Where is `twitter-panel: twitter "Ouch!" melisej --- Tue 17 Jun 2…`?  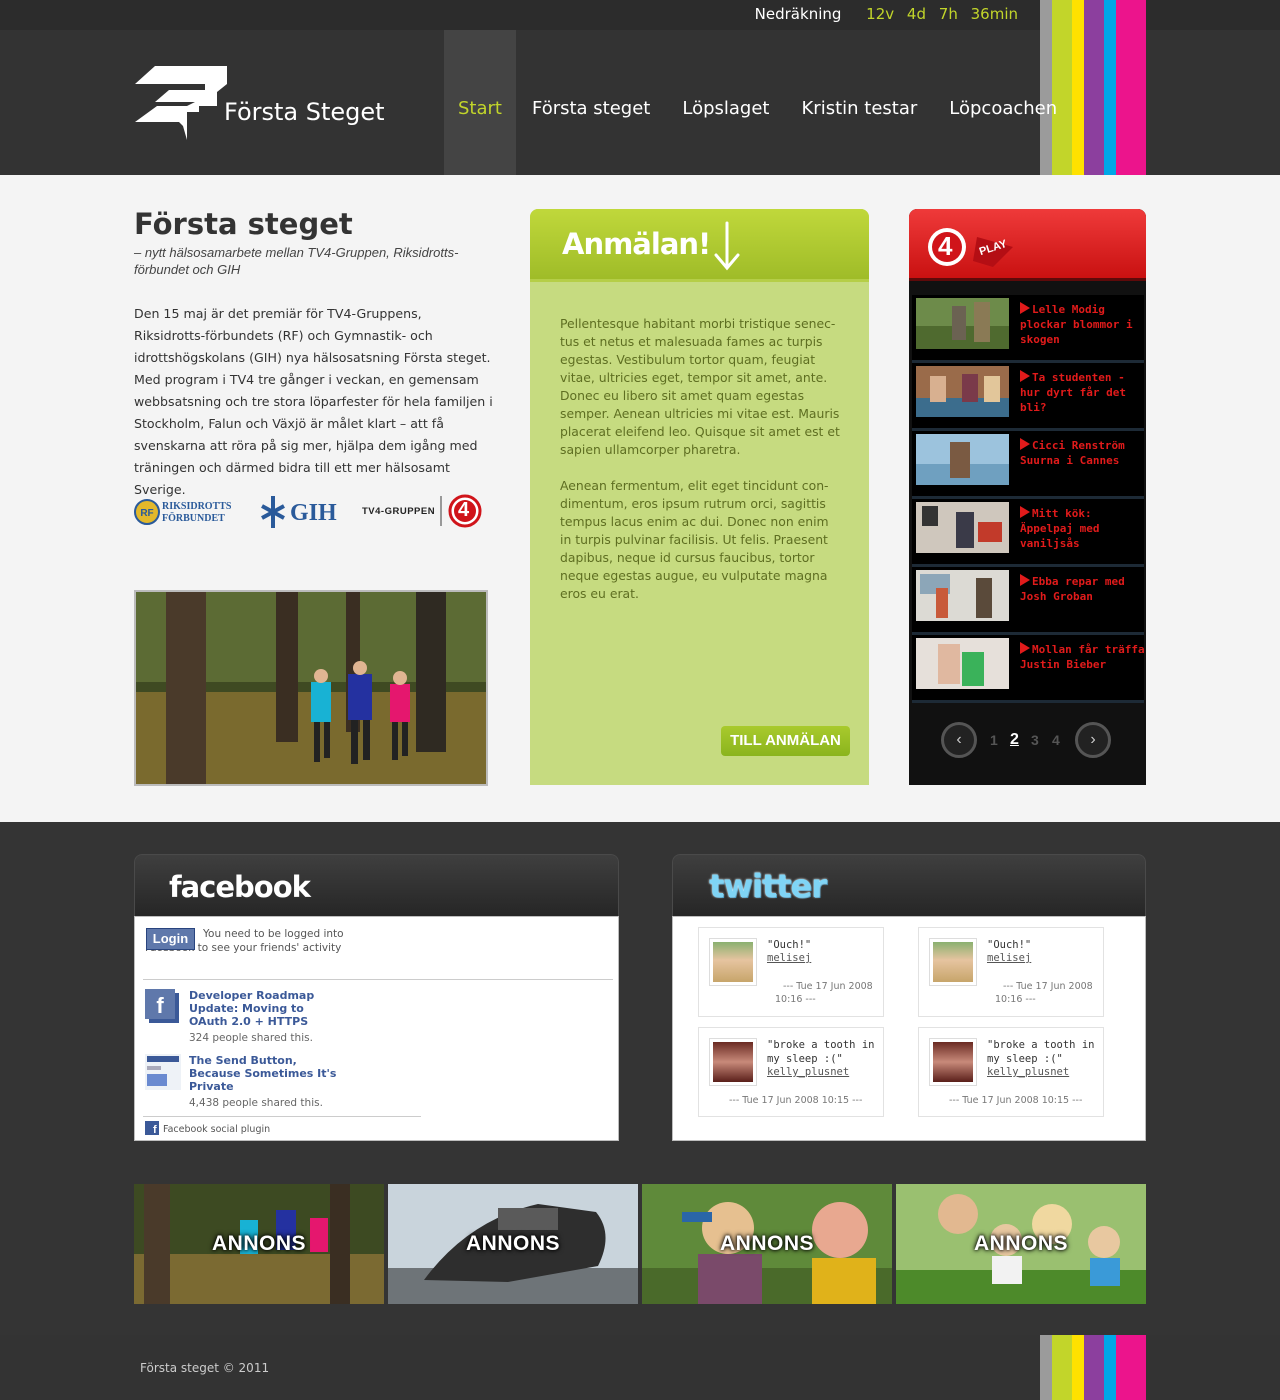
twitter-panel: twitter "Ouch!" melisej --- Tue 17 Jun 2… is located at coordinates (909, 997).